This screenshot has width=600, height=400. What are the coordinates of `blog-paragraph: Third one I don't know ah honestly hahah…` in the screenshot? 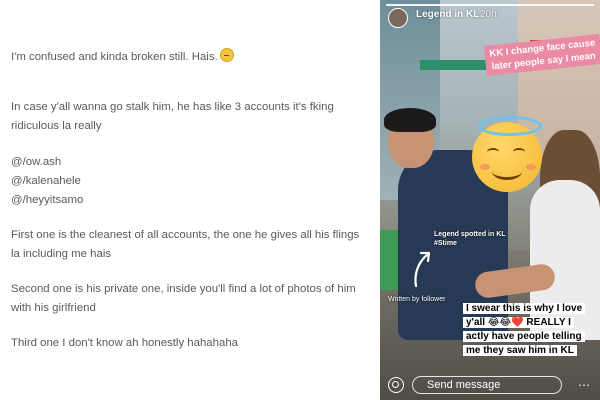 It's located at (124, 343).